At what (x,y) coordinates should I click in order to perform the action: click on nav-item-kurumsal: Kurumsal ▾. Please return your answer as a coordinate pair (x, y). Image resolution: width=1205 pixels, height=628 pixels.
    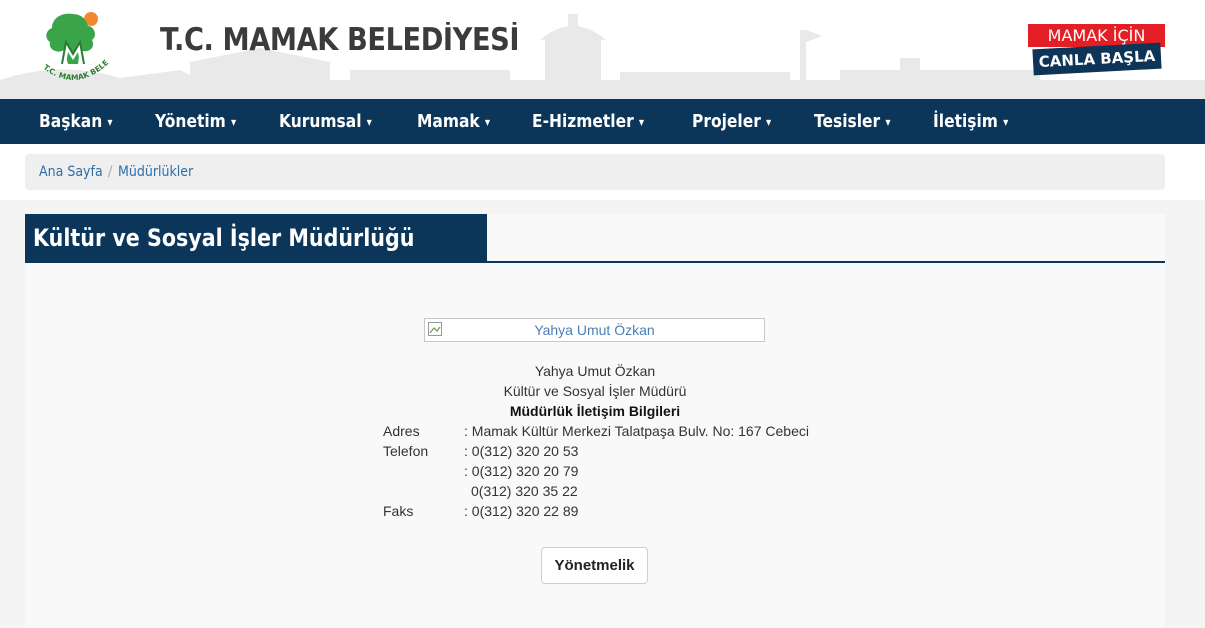
    Looking at the image, I should click on (325, 121).